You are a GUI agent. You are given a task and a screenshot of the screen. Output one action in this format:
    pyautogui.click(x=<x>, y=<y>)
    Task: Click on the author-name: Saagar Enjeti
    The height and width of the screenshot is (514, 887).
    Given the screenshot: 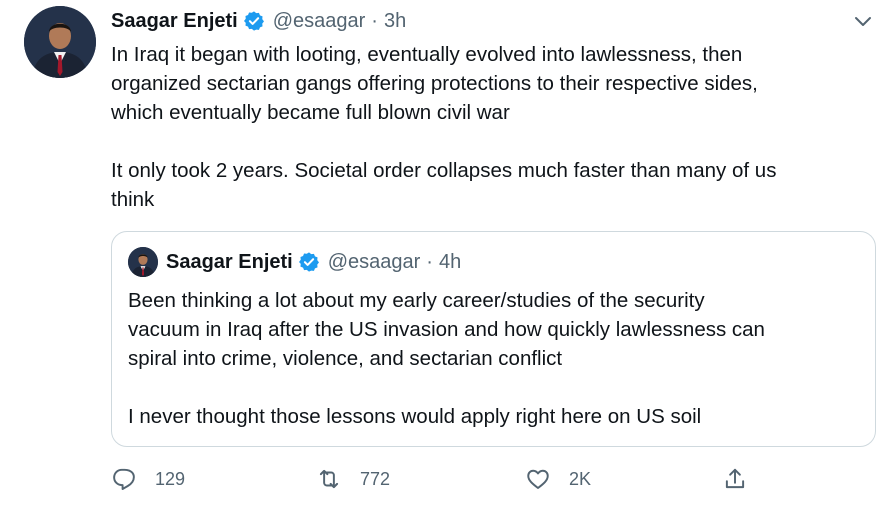 What is the action you would take?
    pyautogui.click(x=174, y=21)
    